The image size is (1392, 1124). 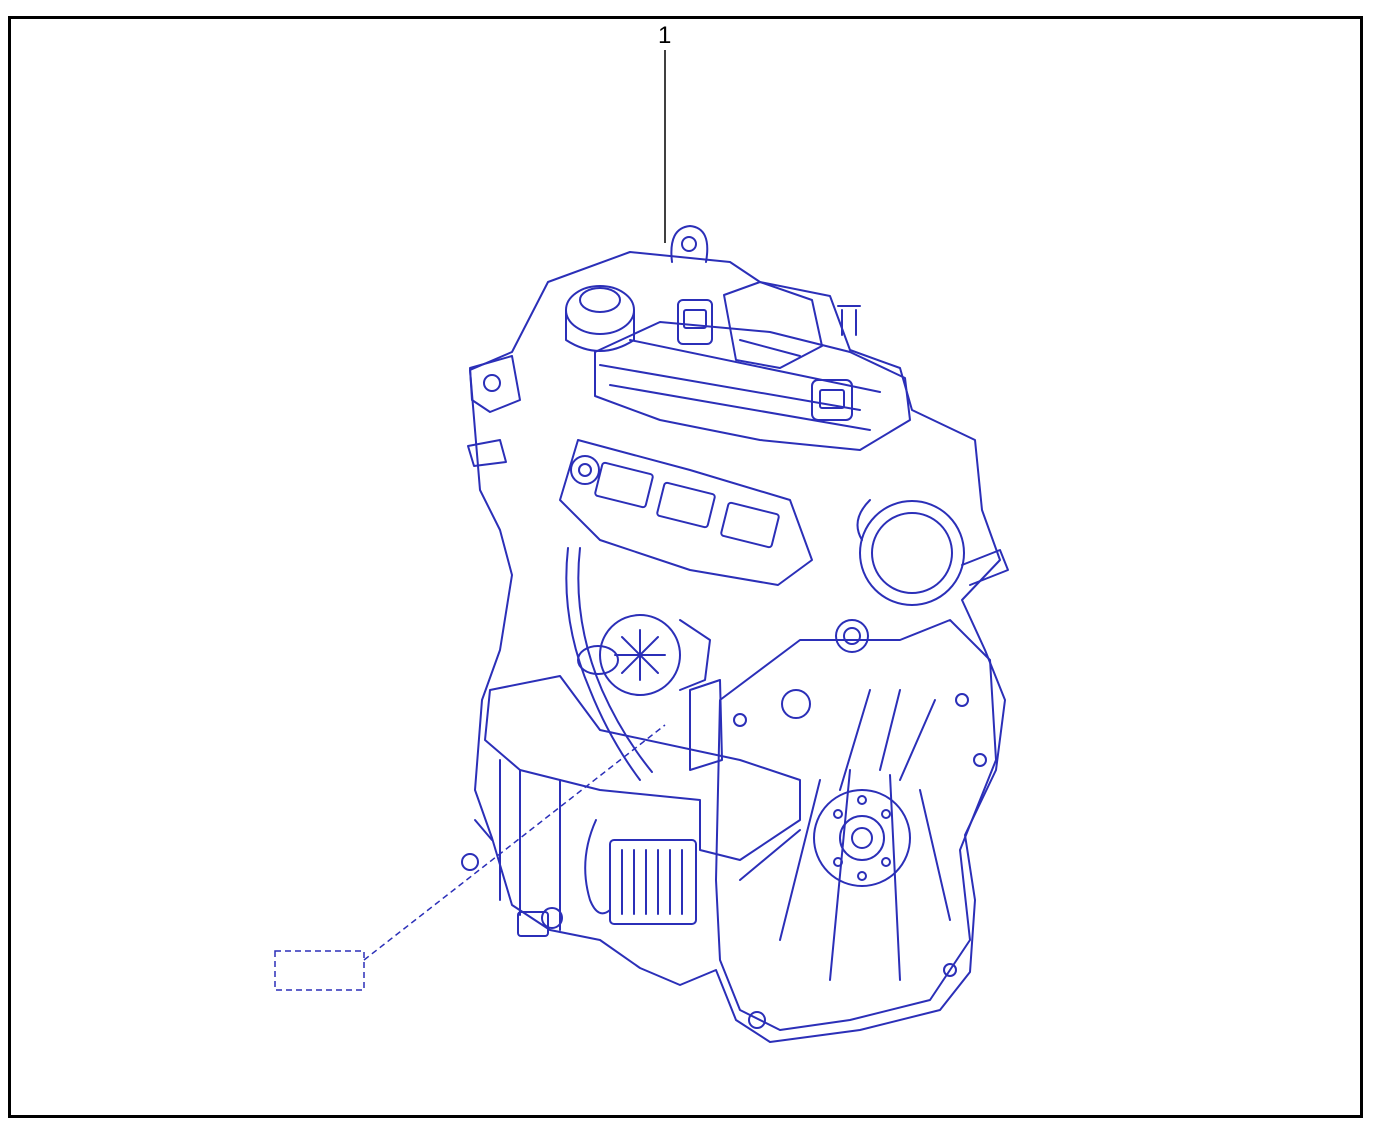 I want to click on vacuum-pump, so click(x=912, y=553).